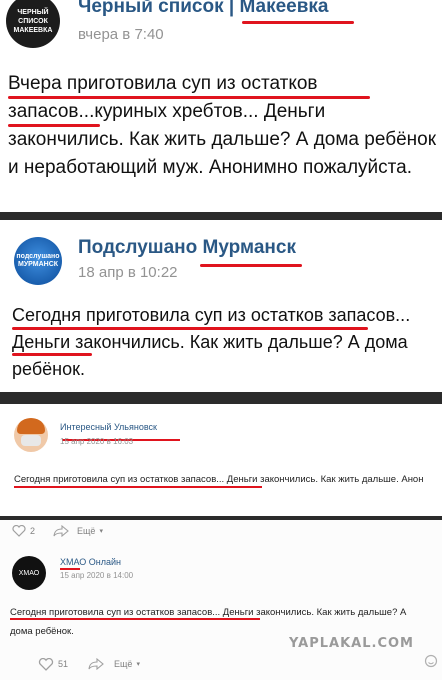 The height and width of the screenshot is (680, 442). I want to click on post-actions: 51 Ещё ▾, so click(89, 664).